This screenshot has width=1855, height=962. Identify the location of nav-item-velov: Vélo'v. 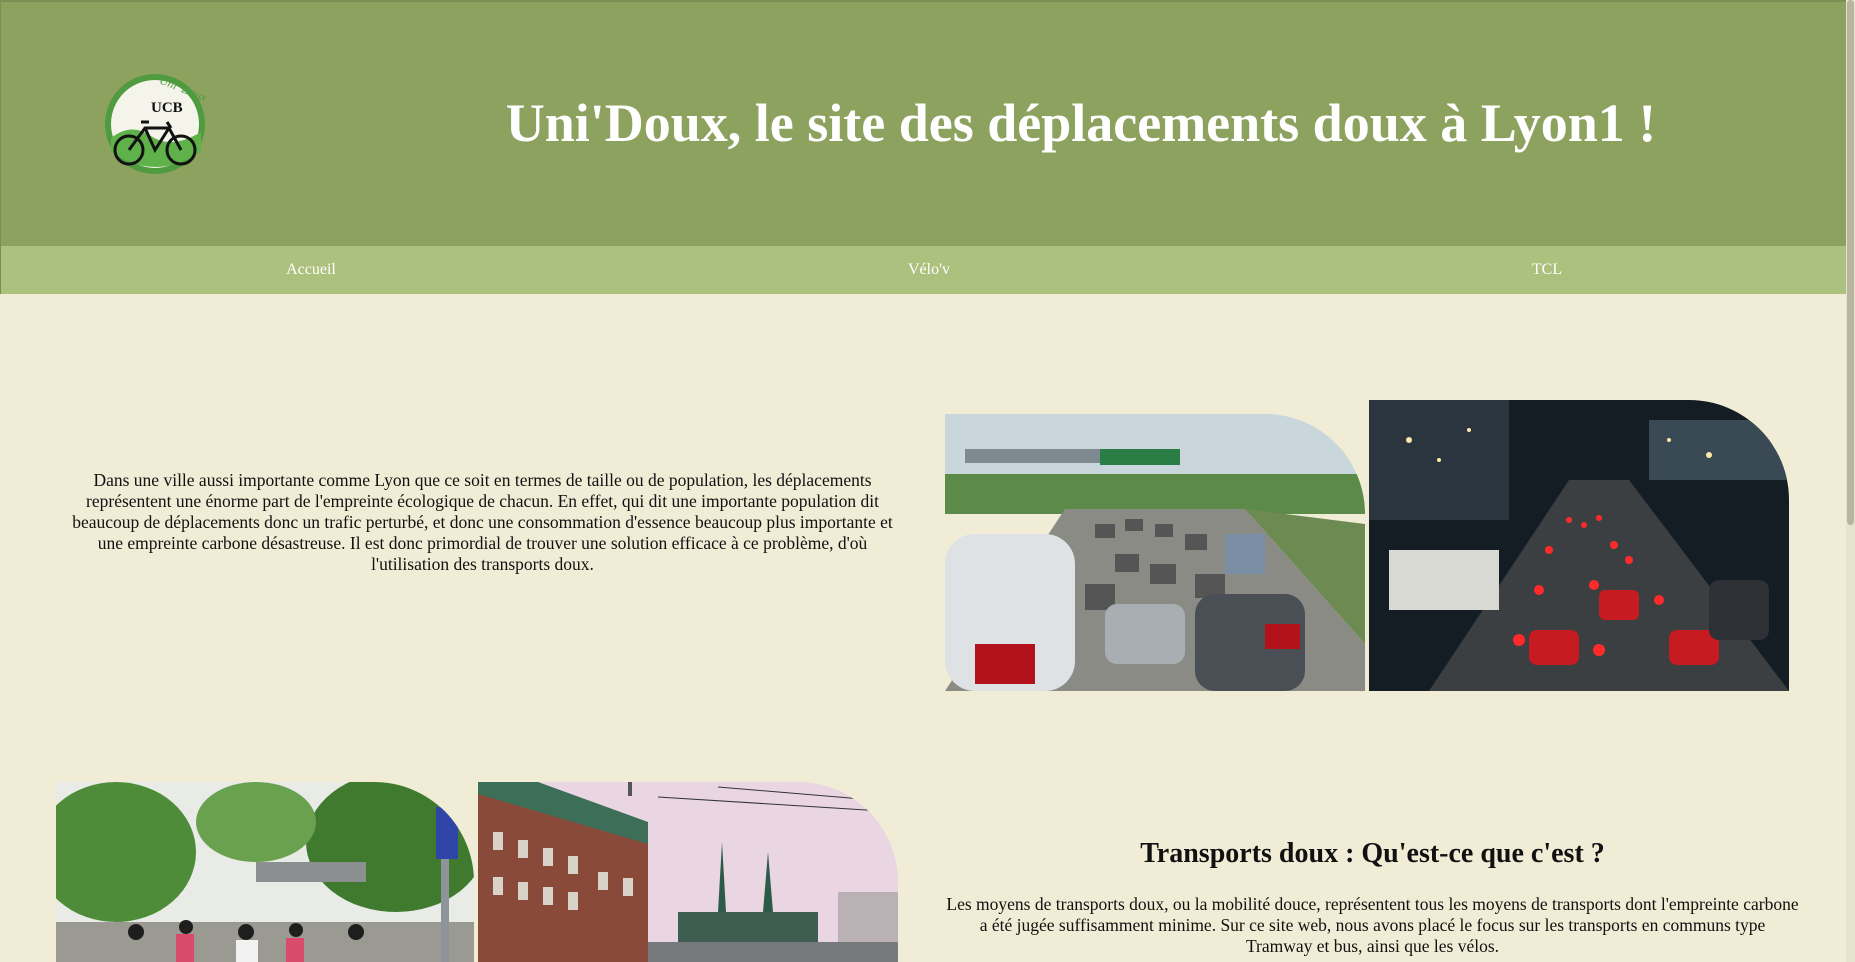
(929, 270).